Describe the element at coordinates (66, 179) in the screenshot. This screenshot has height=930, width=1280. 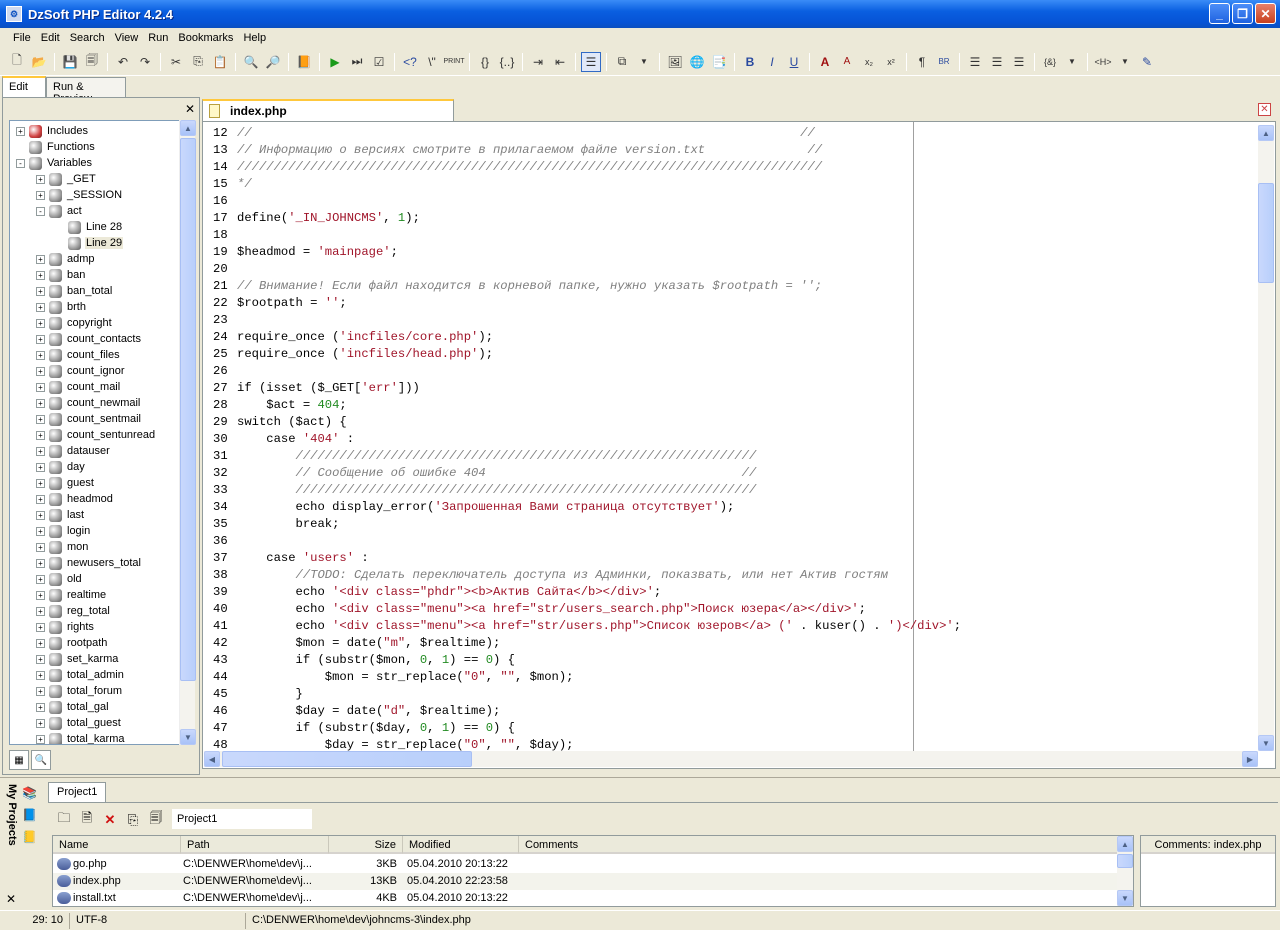
I see `tree-node: + _GET` at that location.